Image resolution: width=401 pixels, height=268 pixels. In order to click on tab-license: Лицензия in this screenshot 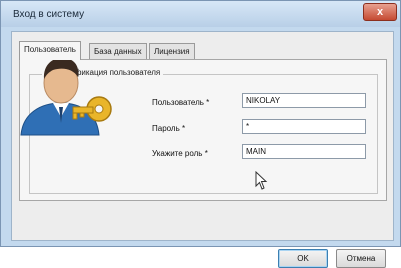, I will do `click(172, 51)`.